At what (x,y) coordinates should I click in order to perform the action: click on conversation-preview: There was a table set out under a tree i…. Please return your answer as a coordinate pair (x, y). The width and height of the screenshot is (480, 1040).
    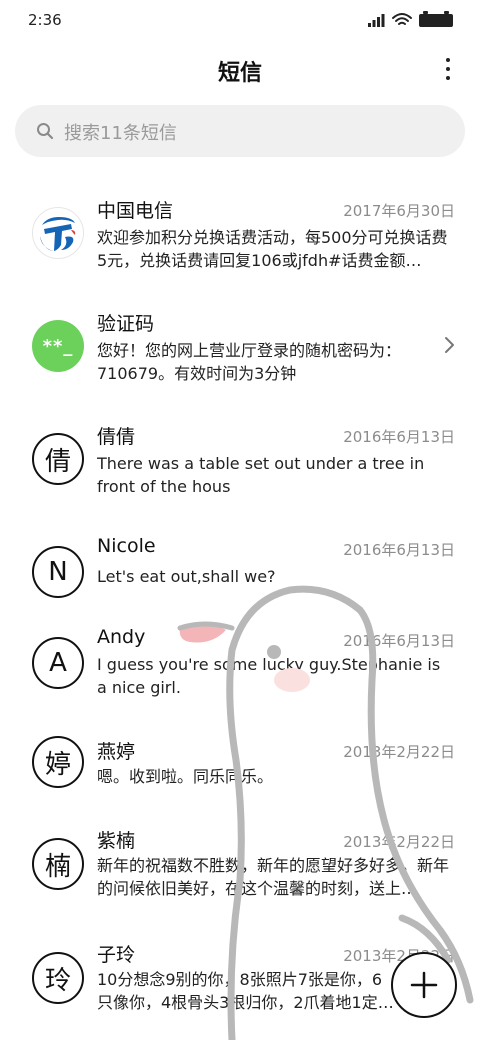
    Looking at the image, I should click on (261, 475).